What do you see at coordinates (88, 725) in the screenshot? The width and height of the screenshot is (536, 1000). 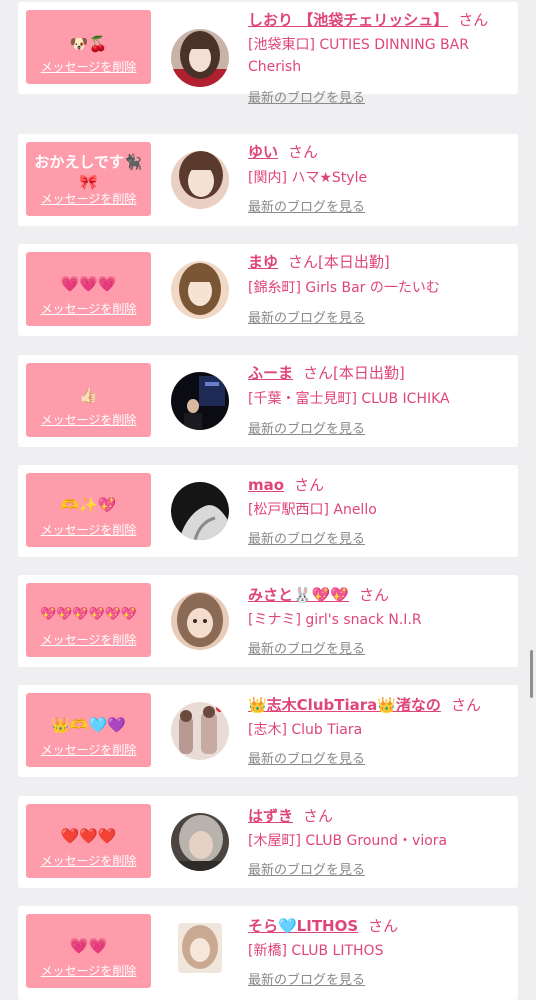 I see `message-text: 👑🫶🩵💜` at bounding box center [88, 725].